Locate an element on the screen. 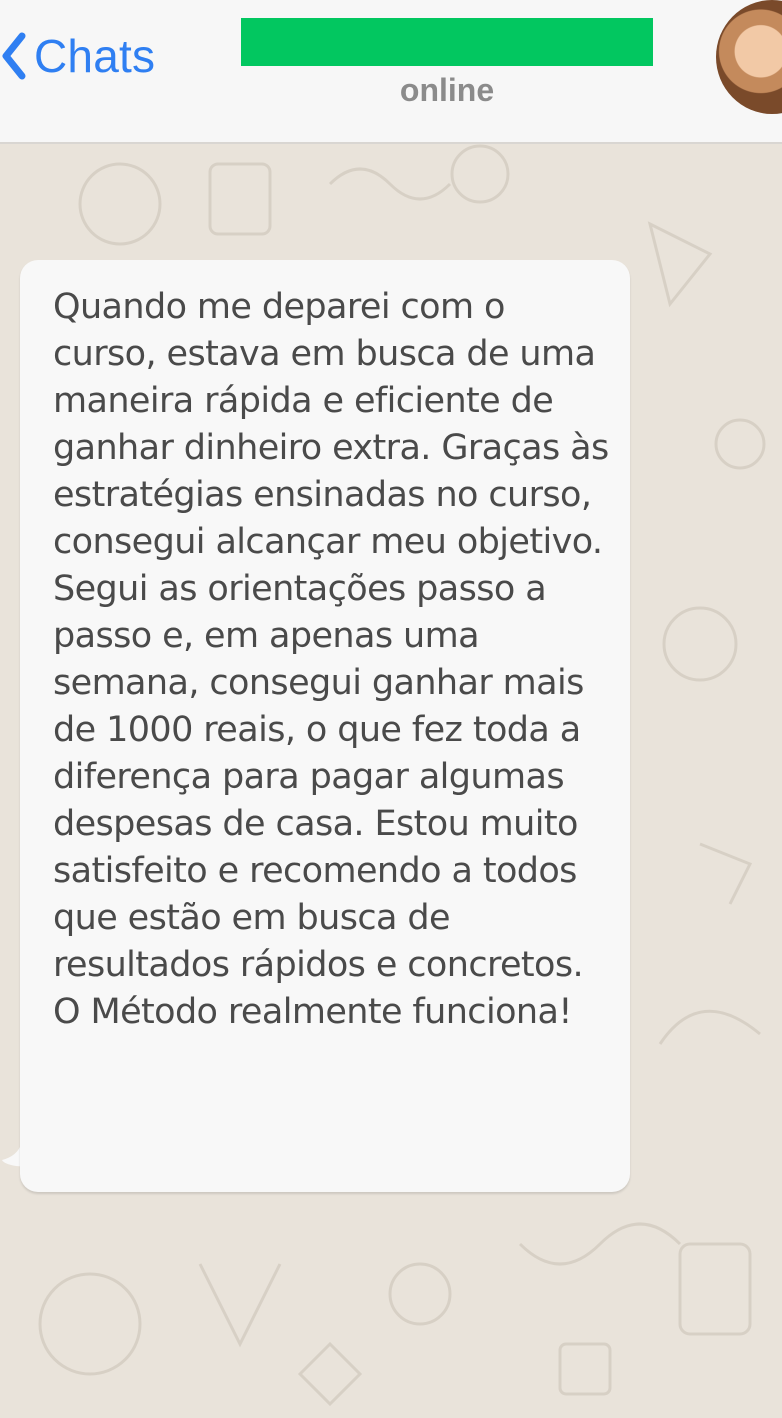  back-to-chats-button: Chats is located at coordinates (77, 56).